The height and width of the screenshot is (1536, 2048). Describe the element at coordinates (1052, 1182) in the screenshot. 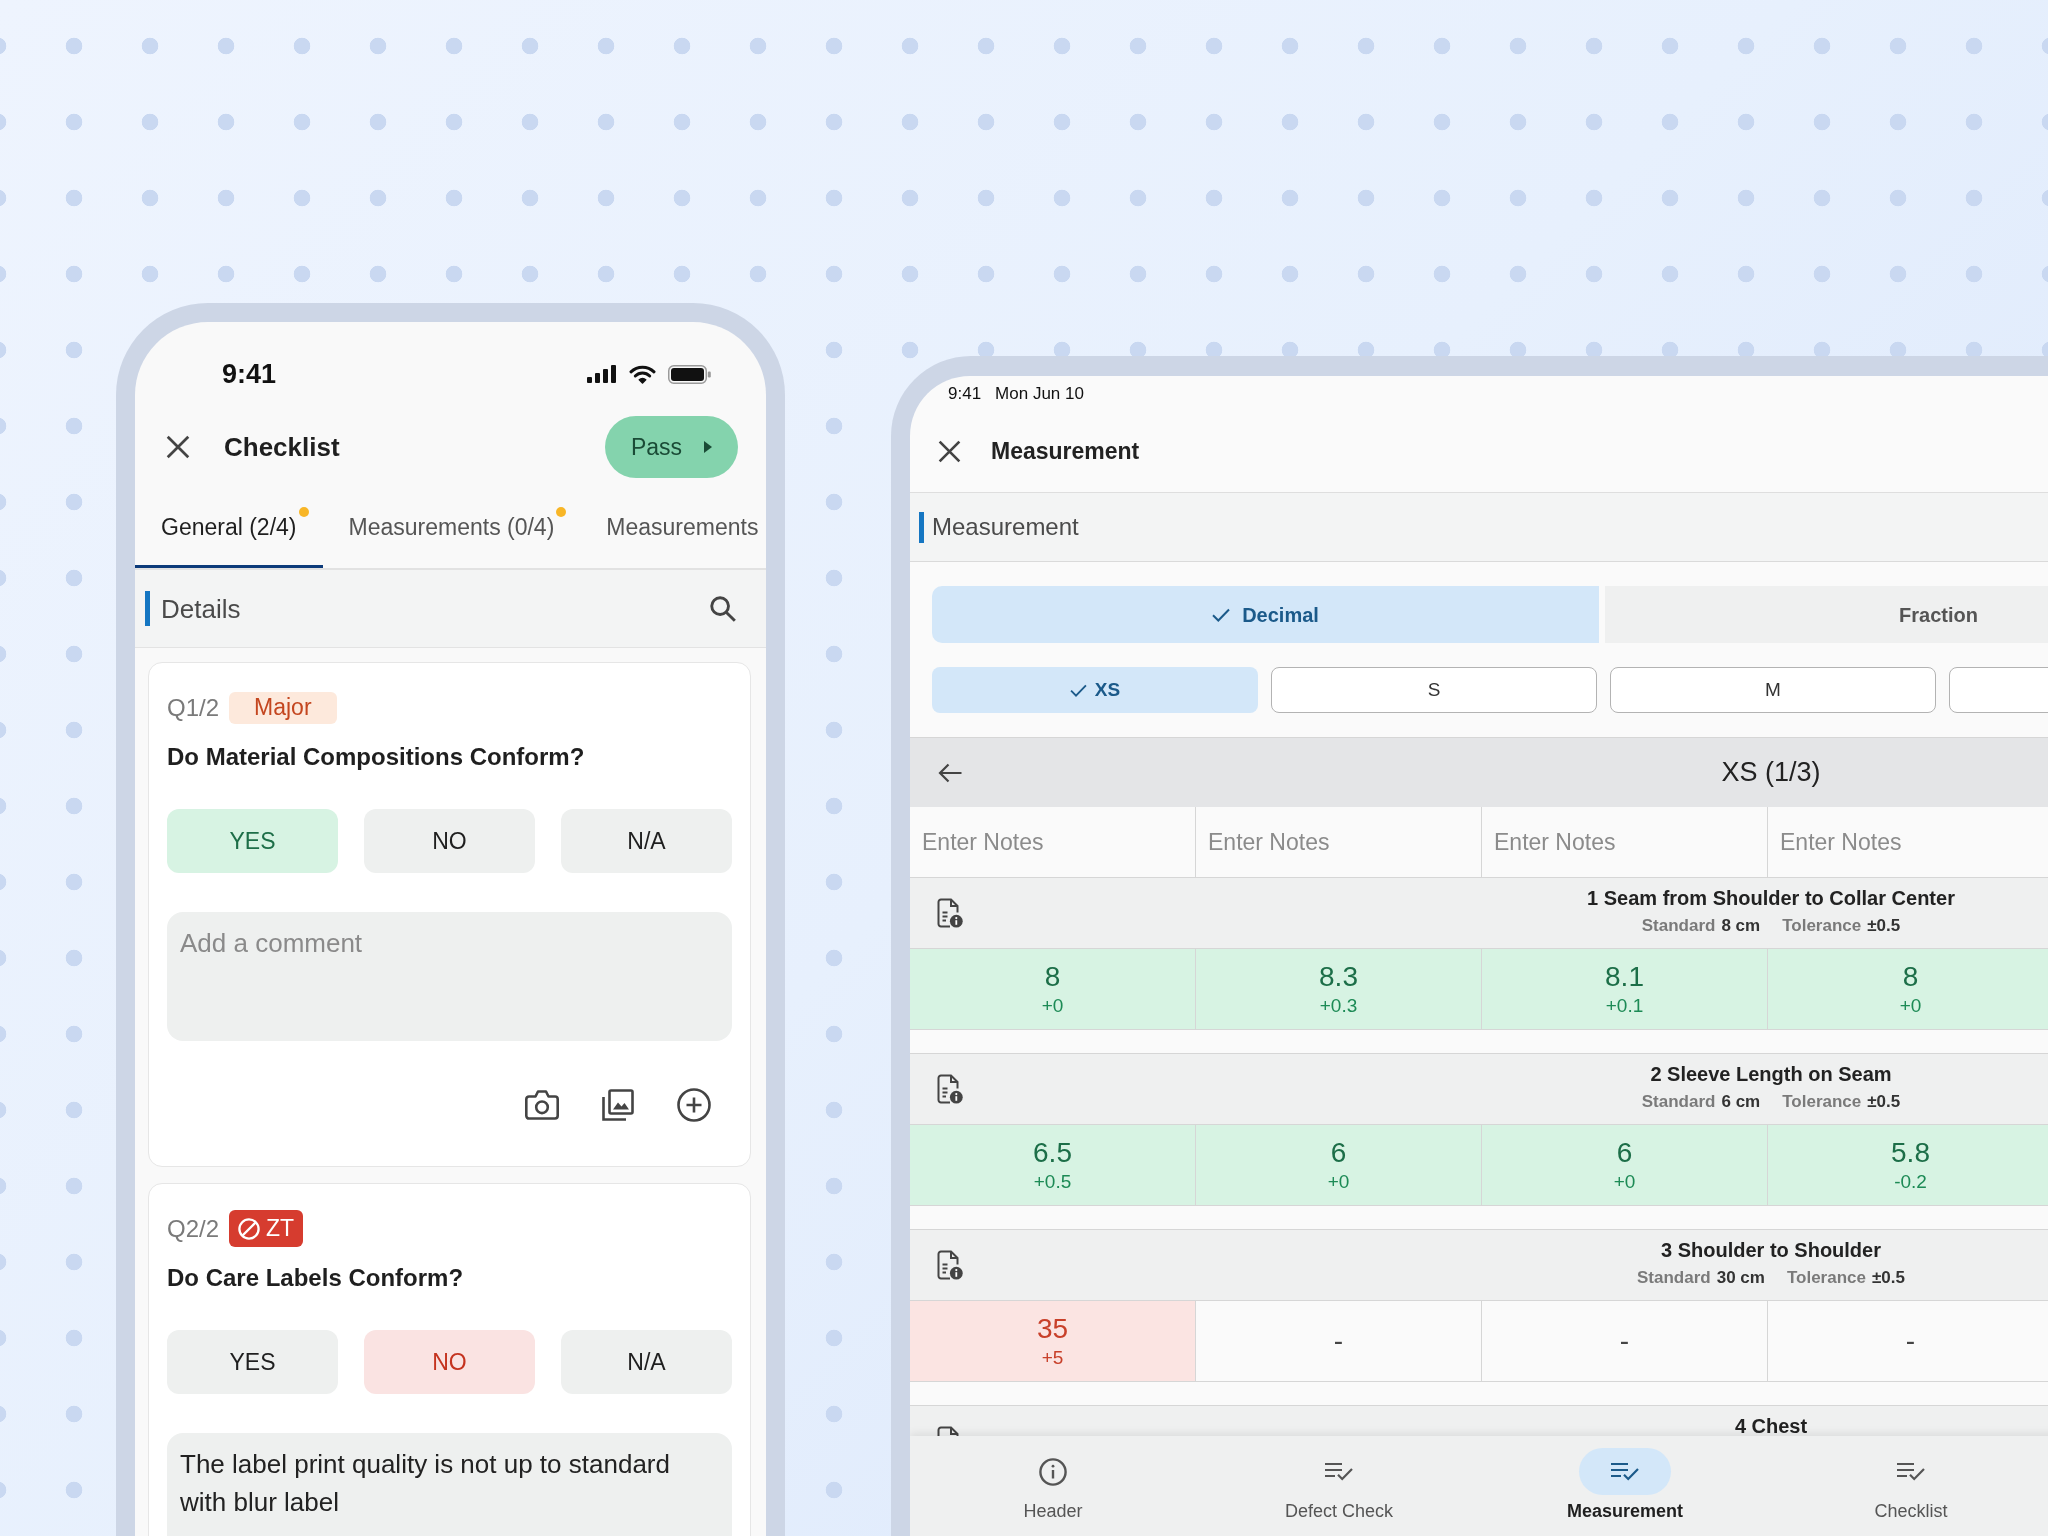

I see `reading-deviation: +0.5` at that location.